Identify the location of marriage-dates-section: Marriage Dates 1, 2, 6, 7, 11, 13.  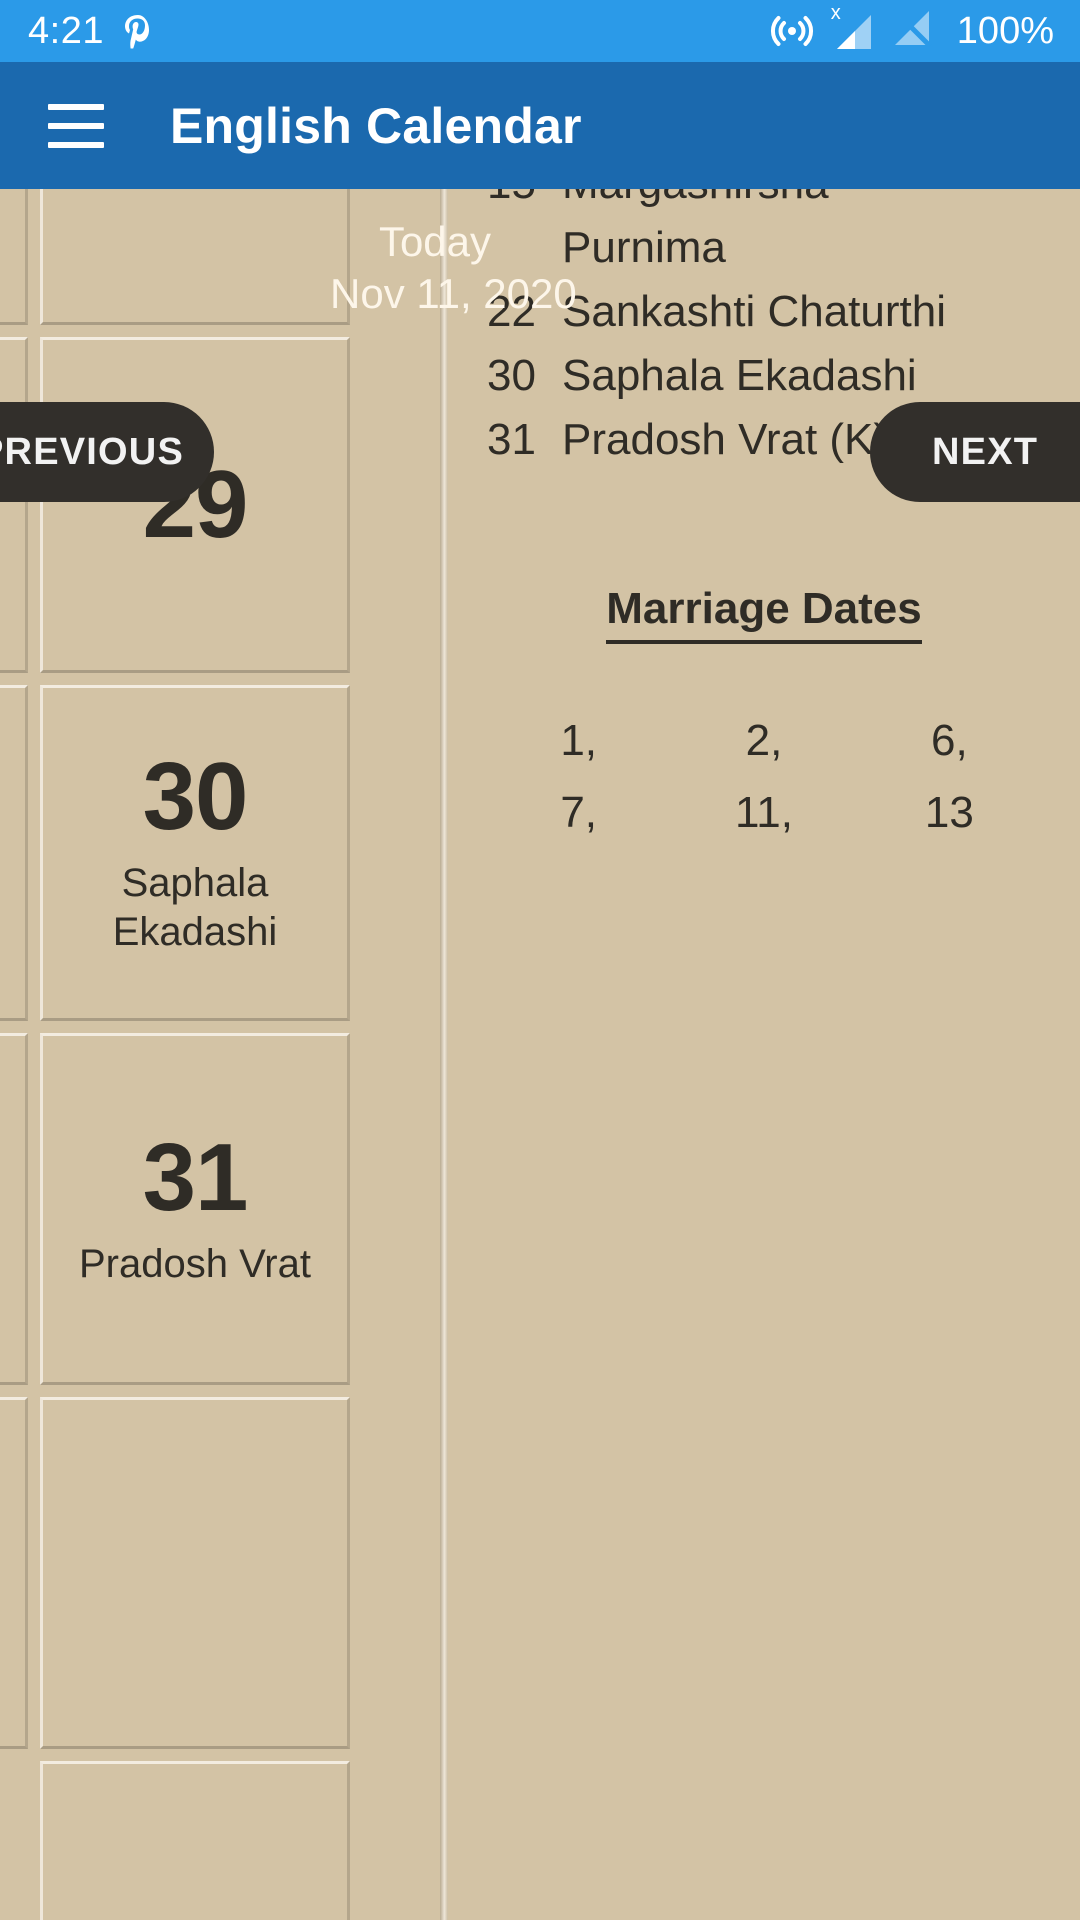
(764, 711).